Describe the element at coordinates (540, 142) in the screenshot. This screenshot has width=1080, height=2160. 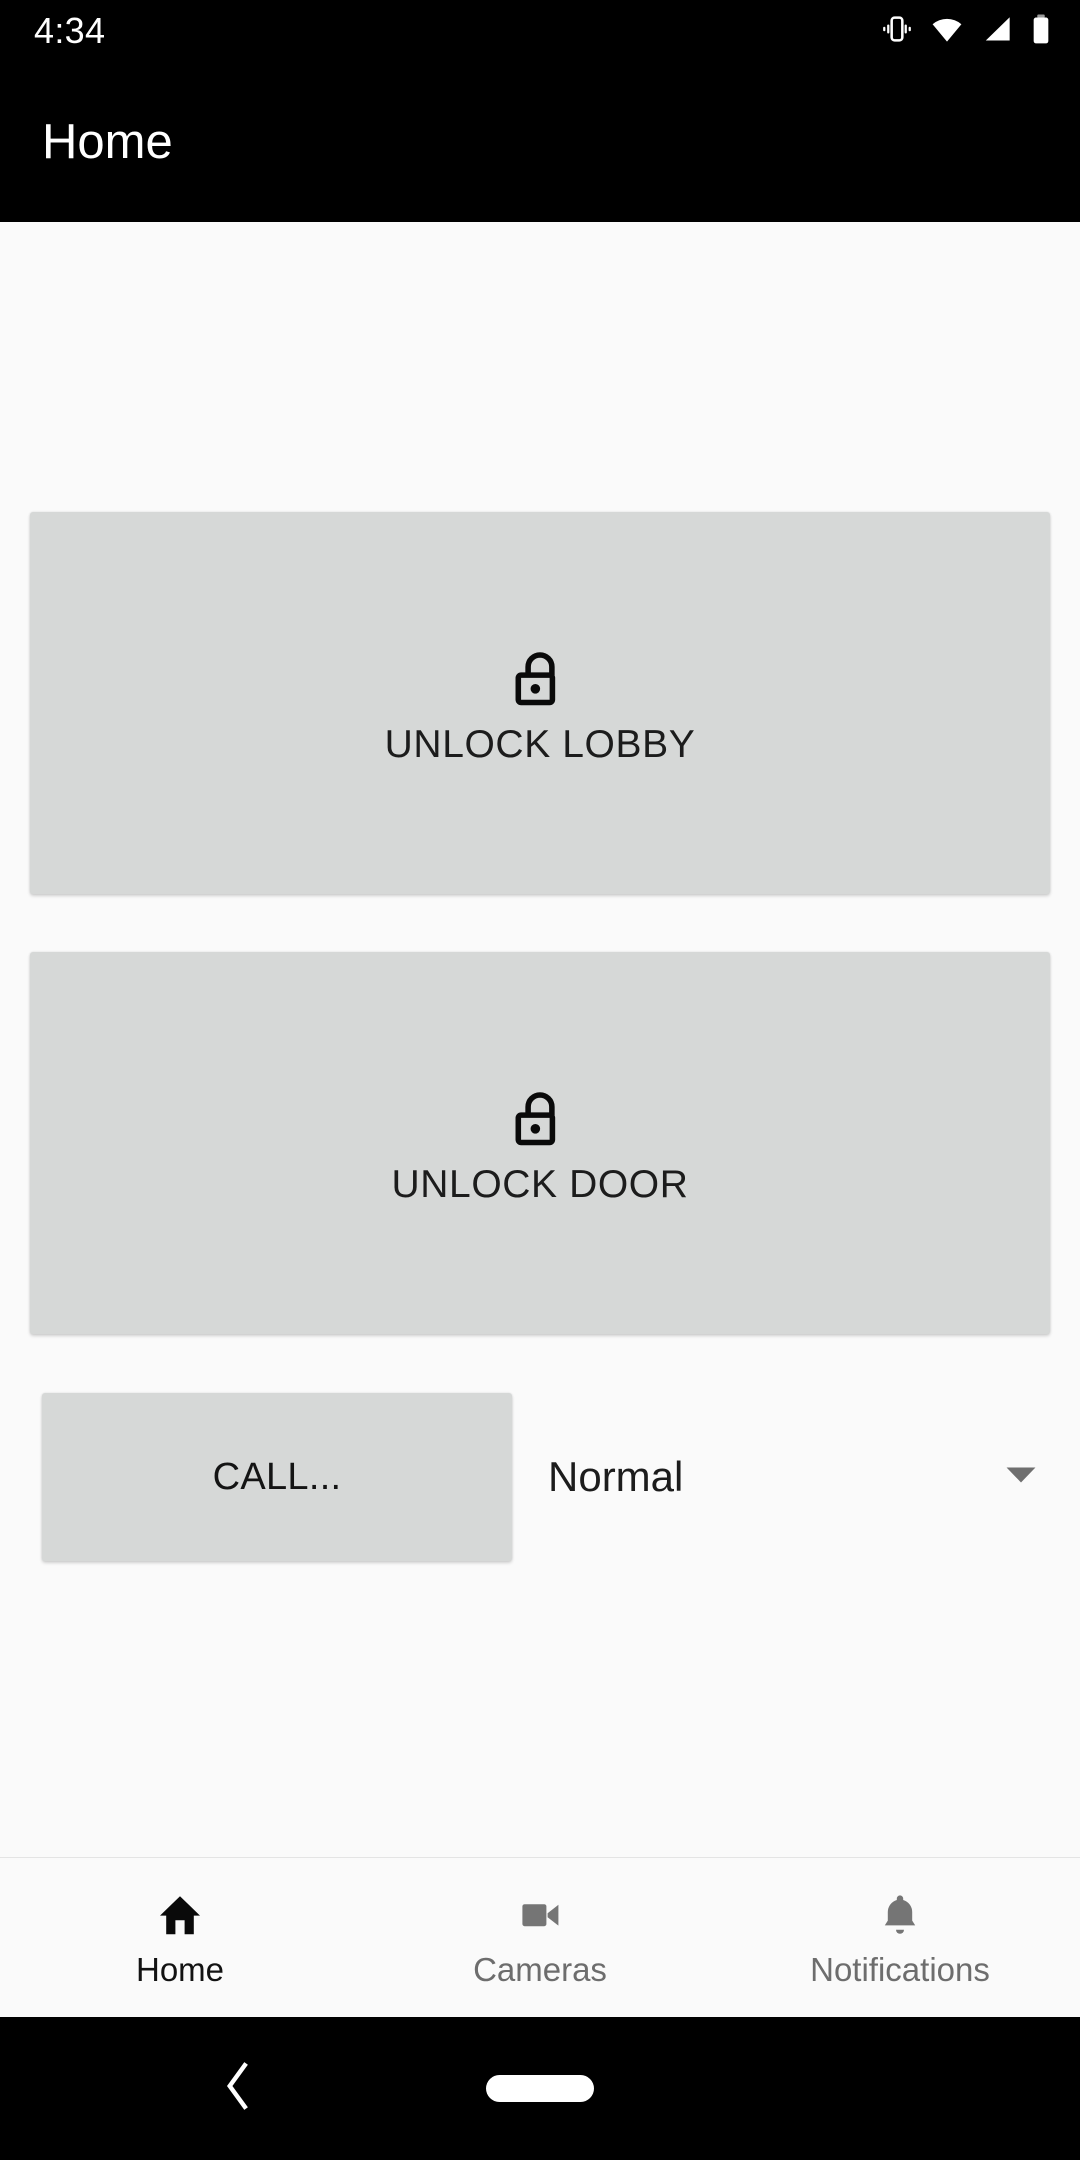
I see `app-bar: Home` at that location.